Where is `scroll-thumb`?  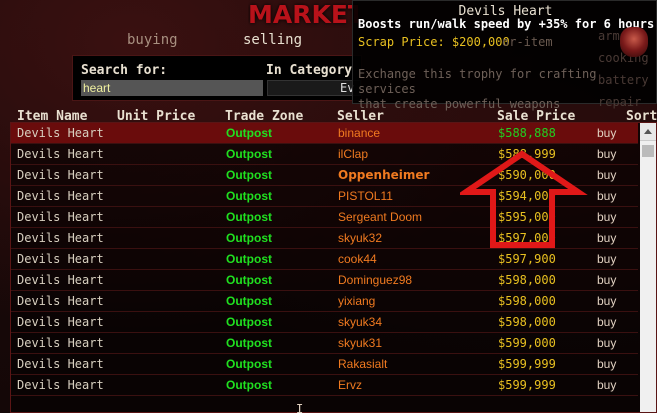
scroll-thumb is located at coordinates (648, 151).